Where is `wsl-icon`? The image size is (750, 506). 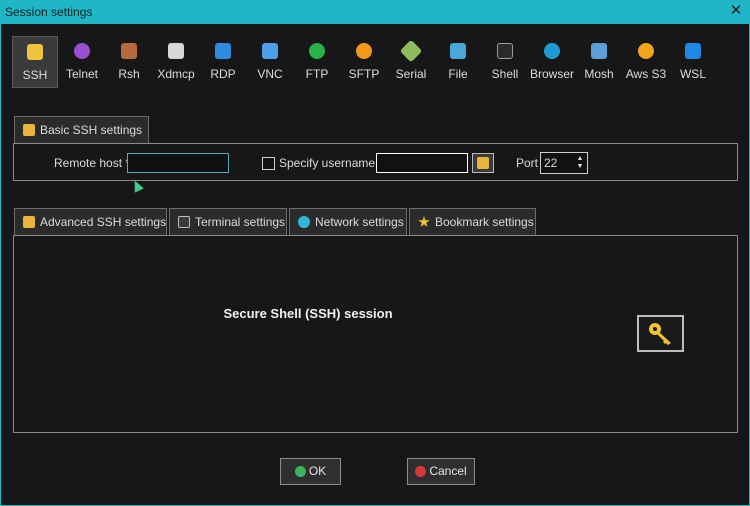 wsl-icon is located at coordinates (693, 51).